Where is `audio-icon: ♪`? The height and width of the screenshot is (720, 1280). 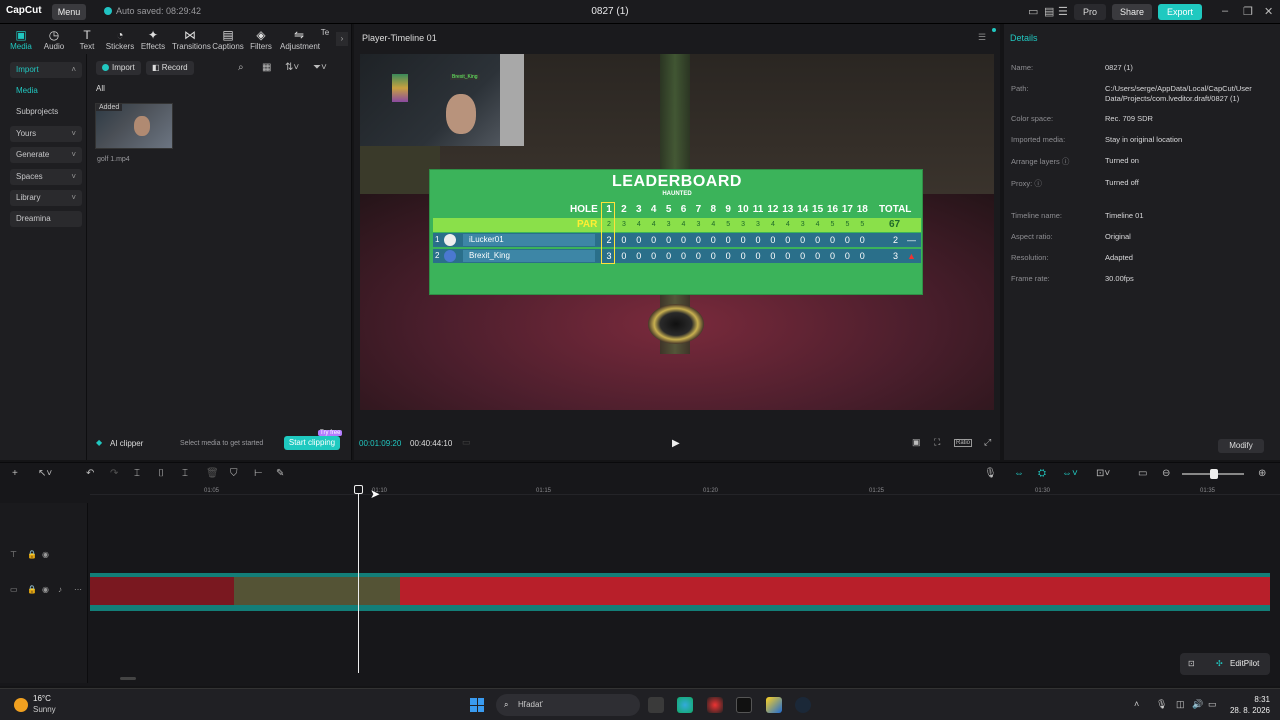 audio-icon: ♪ is located at coordinates (60, 589).